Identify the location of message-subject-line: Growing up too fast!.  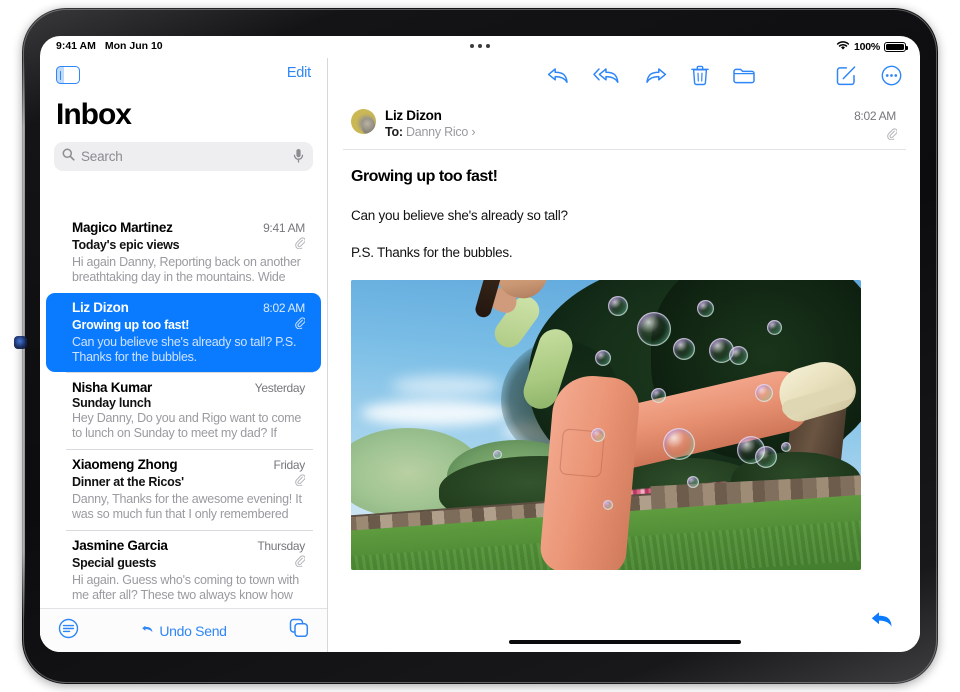
(189, 325).